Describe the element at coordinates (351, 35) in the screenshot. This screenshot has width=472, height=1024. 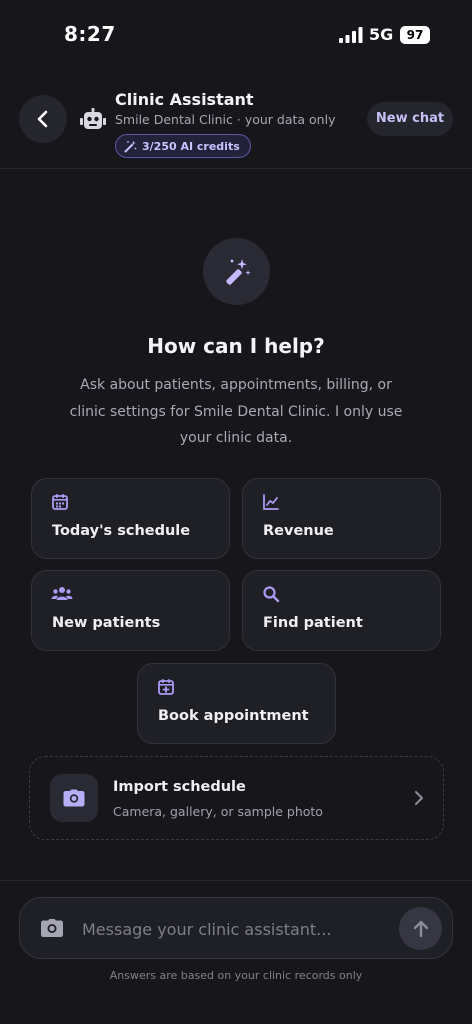
I see `signal-icon` at that location.